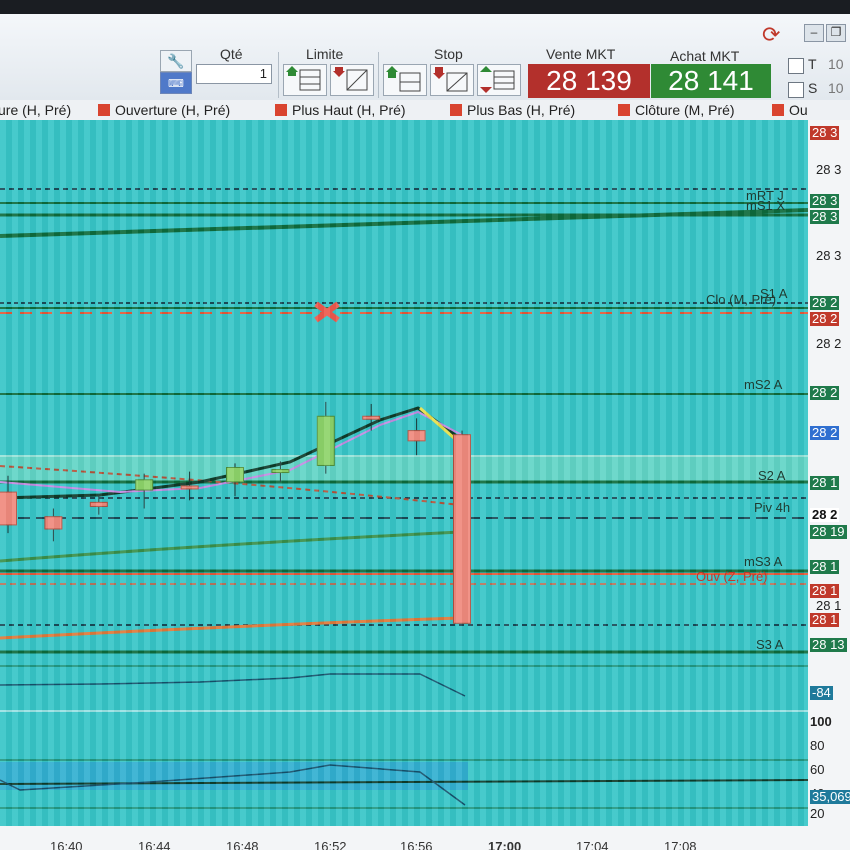 This screenshot has height=850, width=850. Describe the element at coordinates (711, 81) in the screenshot. I see `buy-market-button: 28 141` at that location.